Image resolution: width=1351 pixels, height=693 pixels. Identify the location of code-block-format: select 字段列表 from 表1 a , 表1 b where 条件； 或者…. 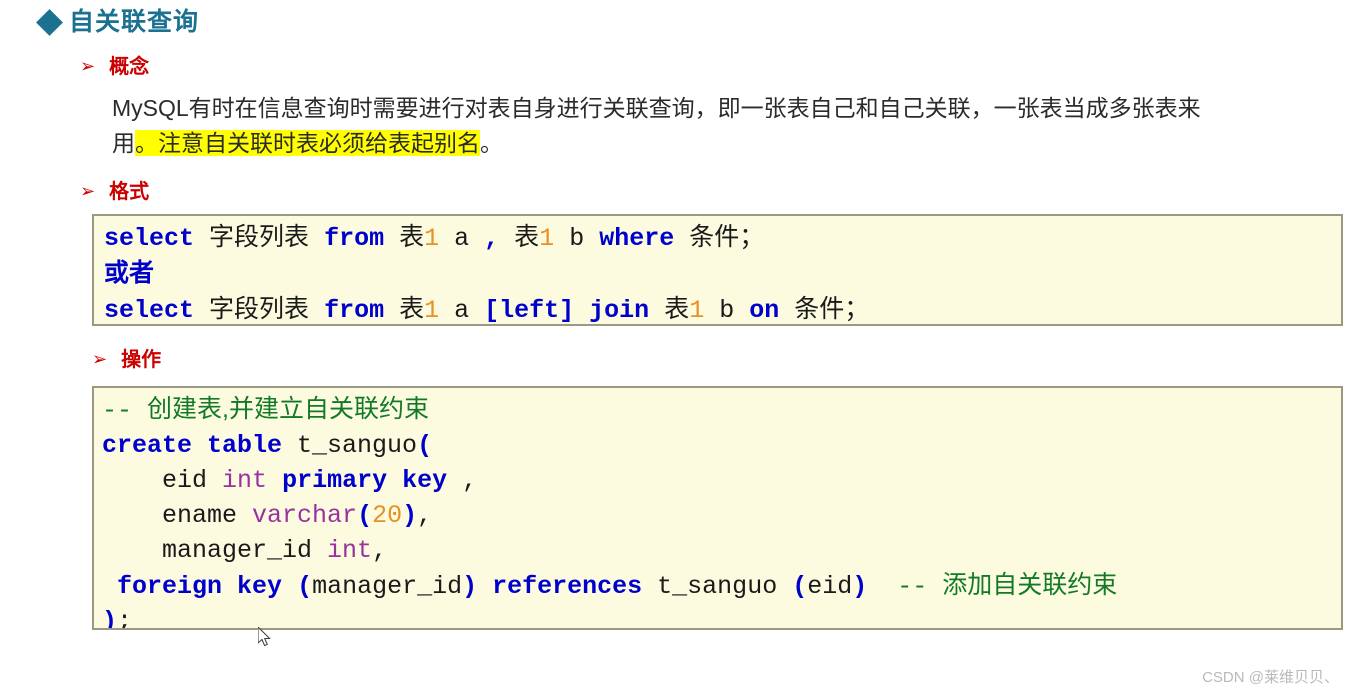
(717, 270).